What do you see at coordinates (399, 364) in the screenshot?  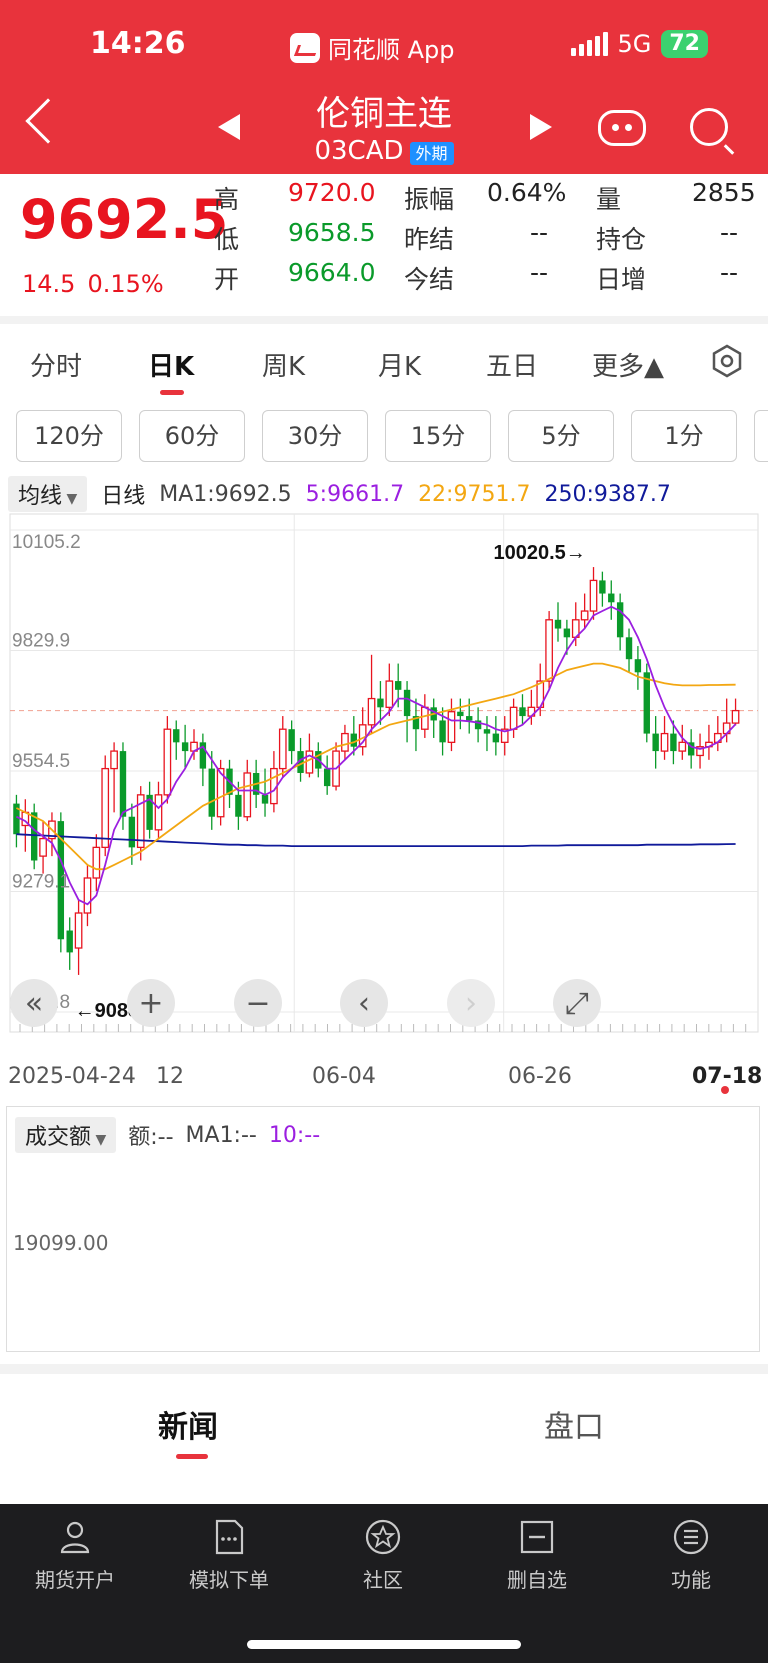 I see `tab-monthly-k: 月K` at bounding box center [399, 364].